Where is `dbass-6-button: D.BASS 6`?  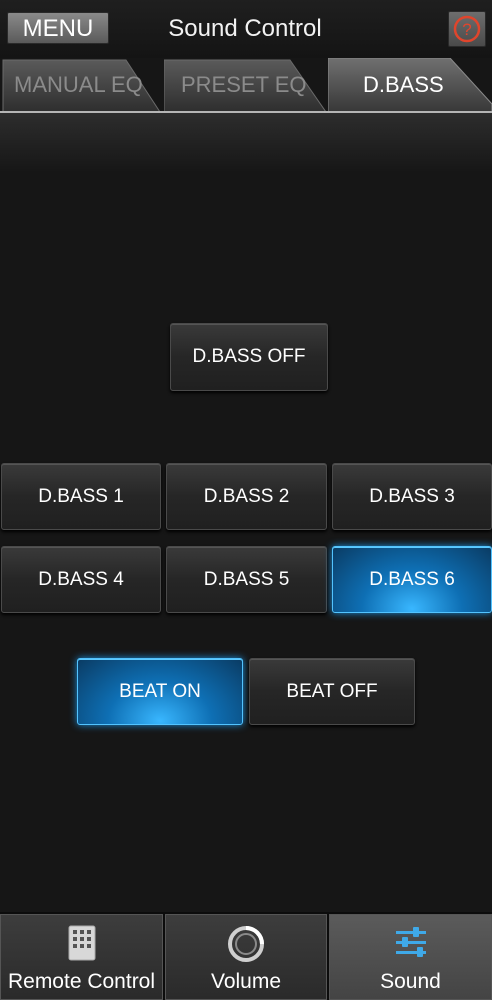 dbass-6-button: D.BASS 6 is located at coordinates (412, 579).